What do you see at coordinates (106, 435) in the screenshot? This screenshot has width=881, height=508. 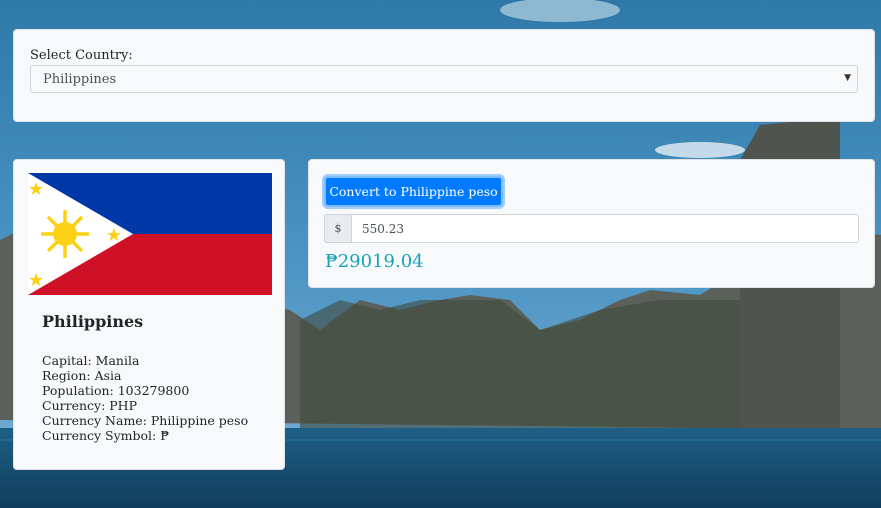 I see `currency-symbol-text: Currency Symbol: ₱` at bounding box center [106, 435].